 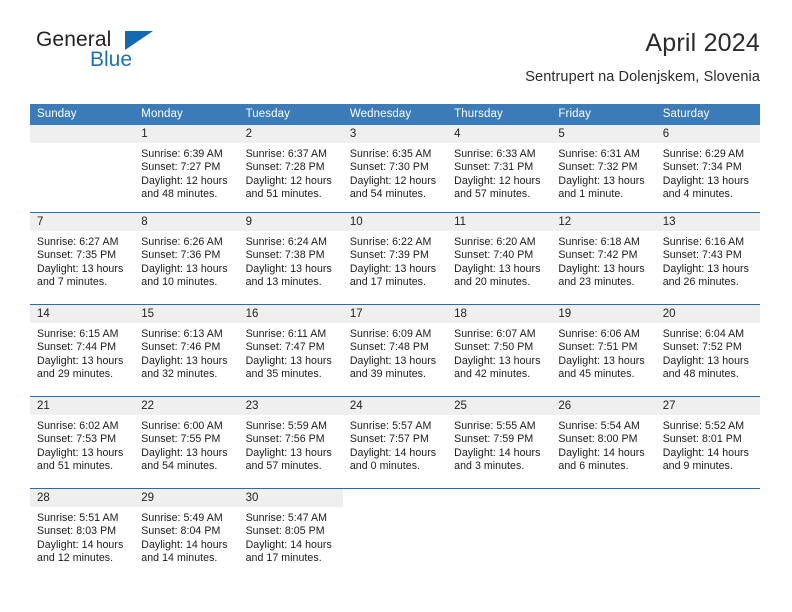 I want to click on daylight-text-line2: and 51 minutes., so click(x=75, y=466).